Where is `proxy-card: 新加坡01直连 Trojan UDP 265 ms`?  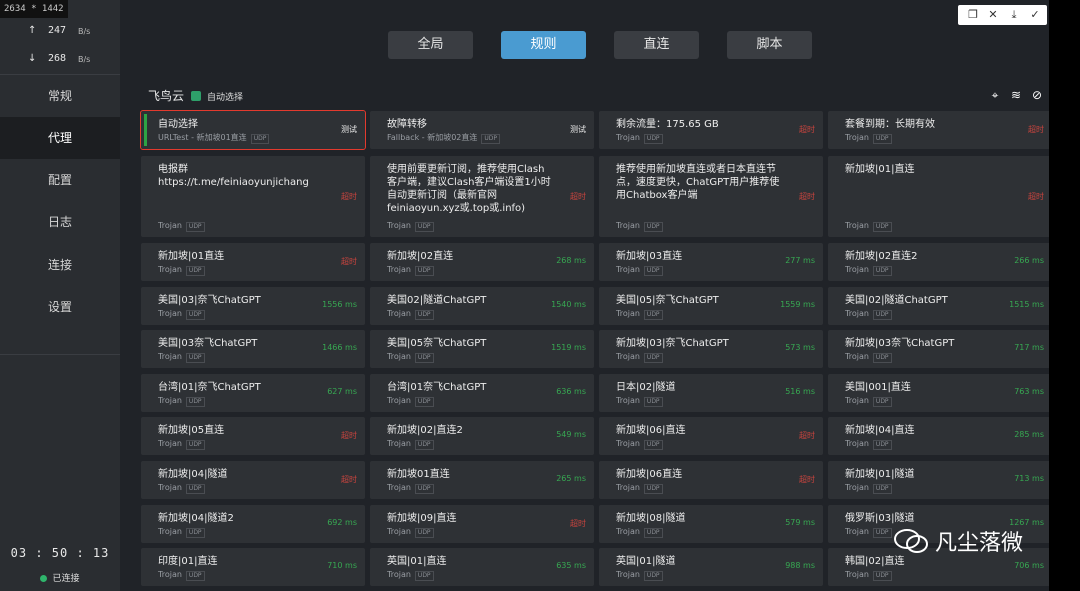
proxy-card: 新加坡01直连 Trojan UDP 265 ms is located at coordinates (482, 480).